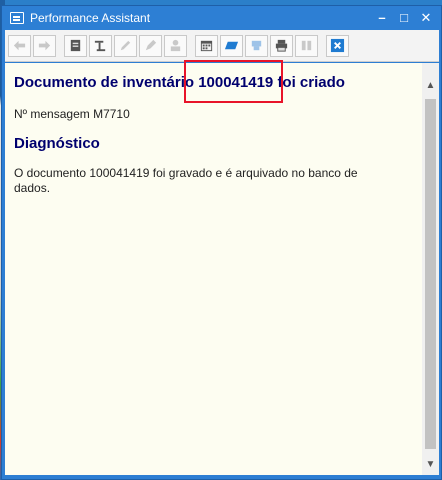 This screenshot has width=442, height=480. I want to click on save-icon, so click(256, 45).